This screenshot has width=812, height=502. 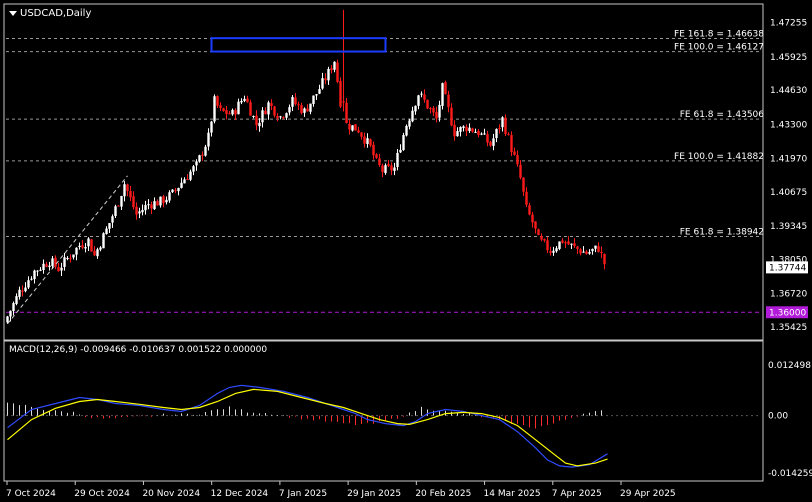 I want to click on fibonacci-level-label: FE 61.8 = 1.43506, so click(x=722, y=115).